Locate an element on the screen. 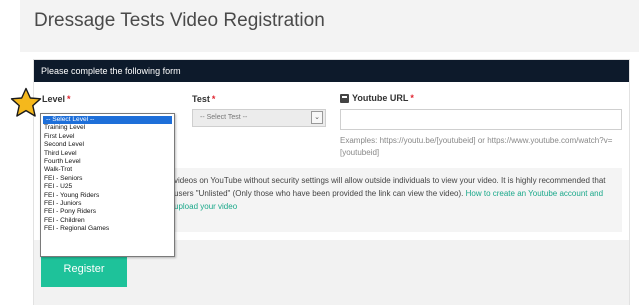 This screenshot has width=639, height=305. level-option: FEI - Children is located at coordinates (107, 221).